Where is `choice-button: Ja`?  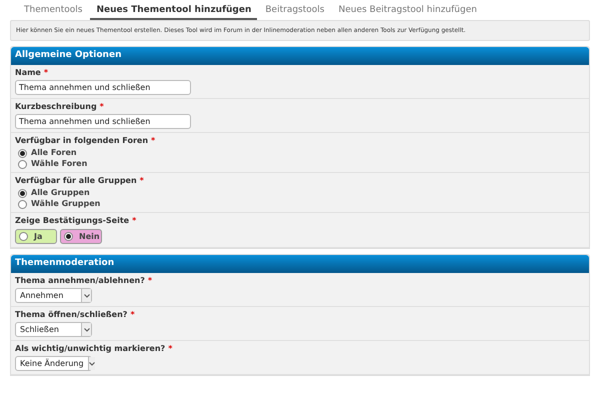 choice-button: Ja is located at coordinates (36, 236).